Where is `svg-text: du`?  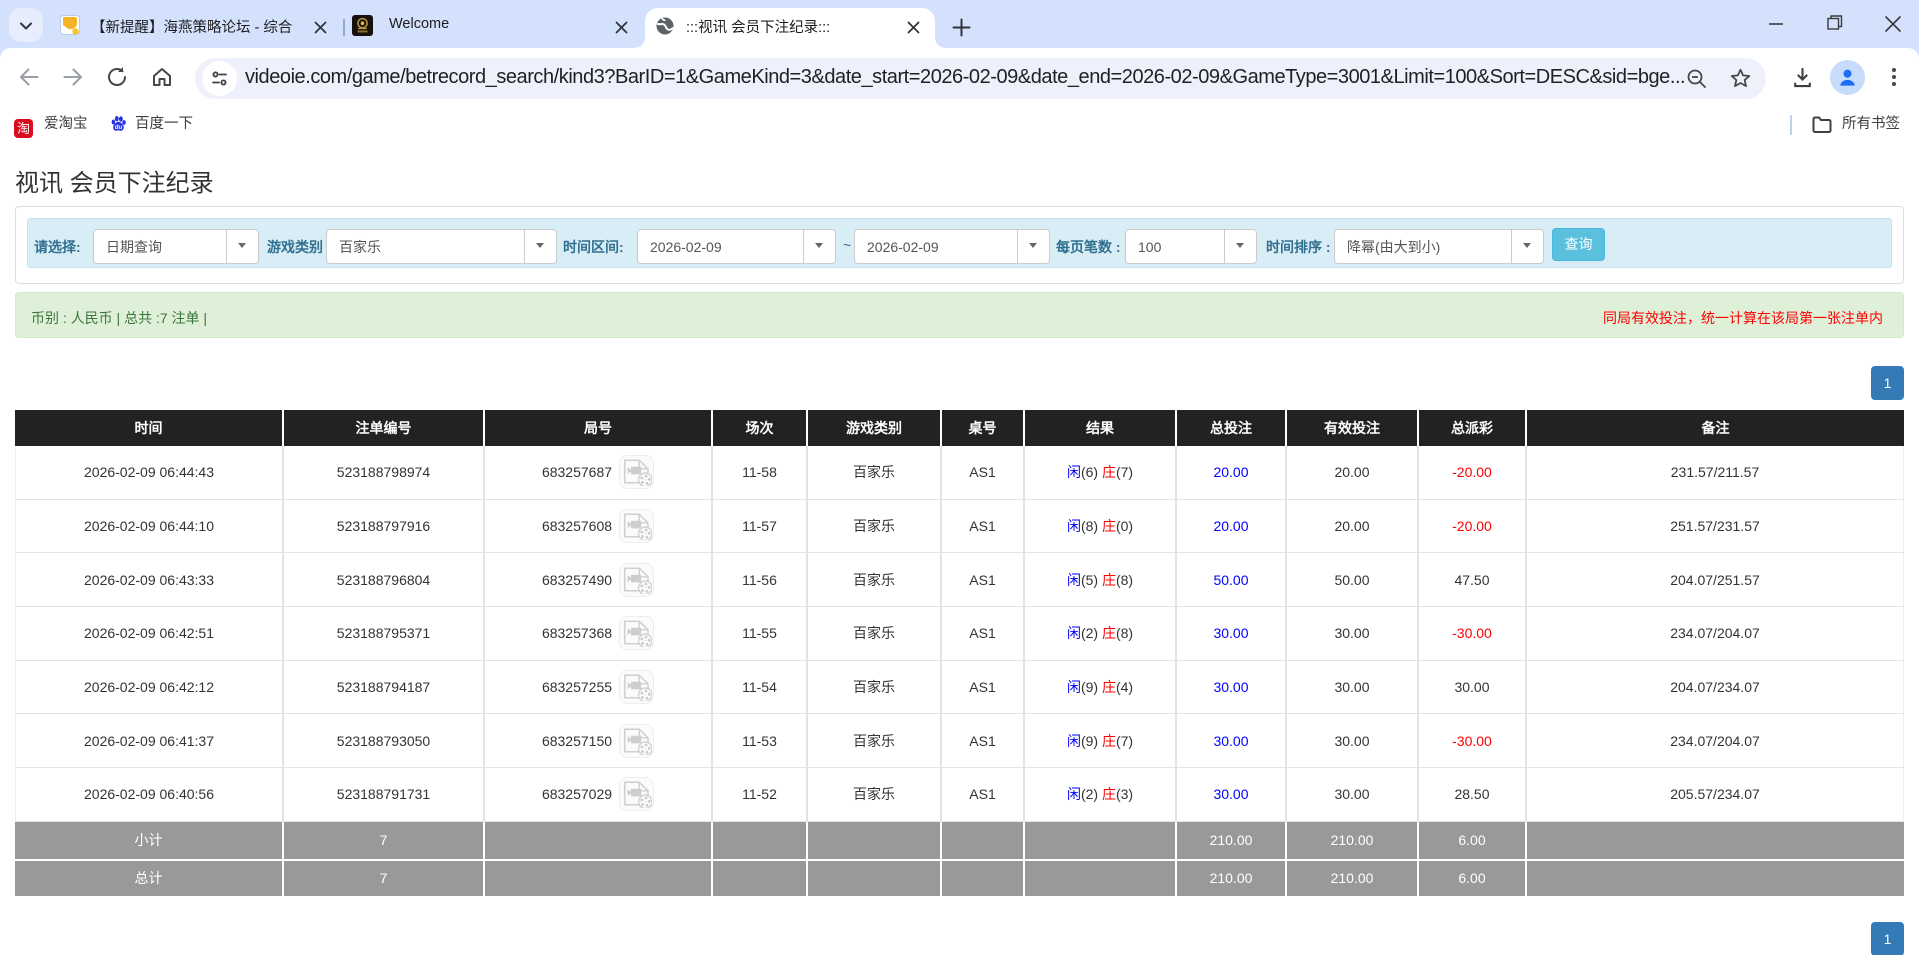 svg-text: du is located at coordinates (119, 128).